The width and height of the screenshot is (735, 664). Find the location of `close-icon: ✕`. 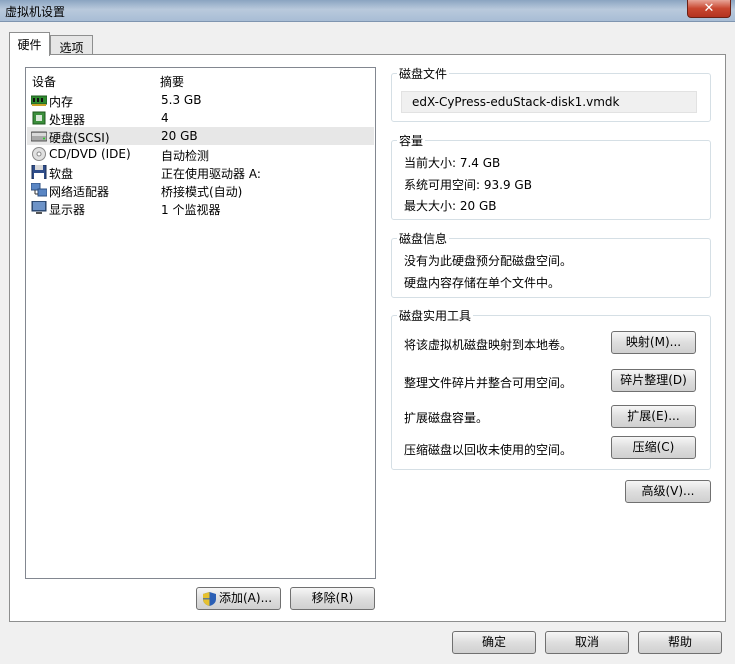

close-icon: ✕ is located at coordinates (709, 8).